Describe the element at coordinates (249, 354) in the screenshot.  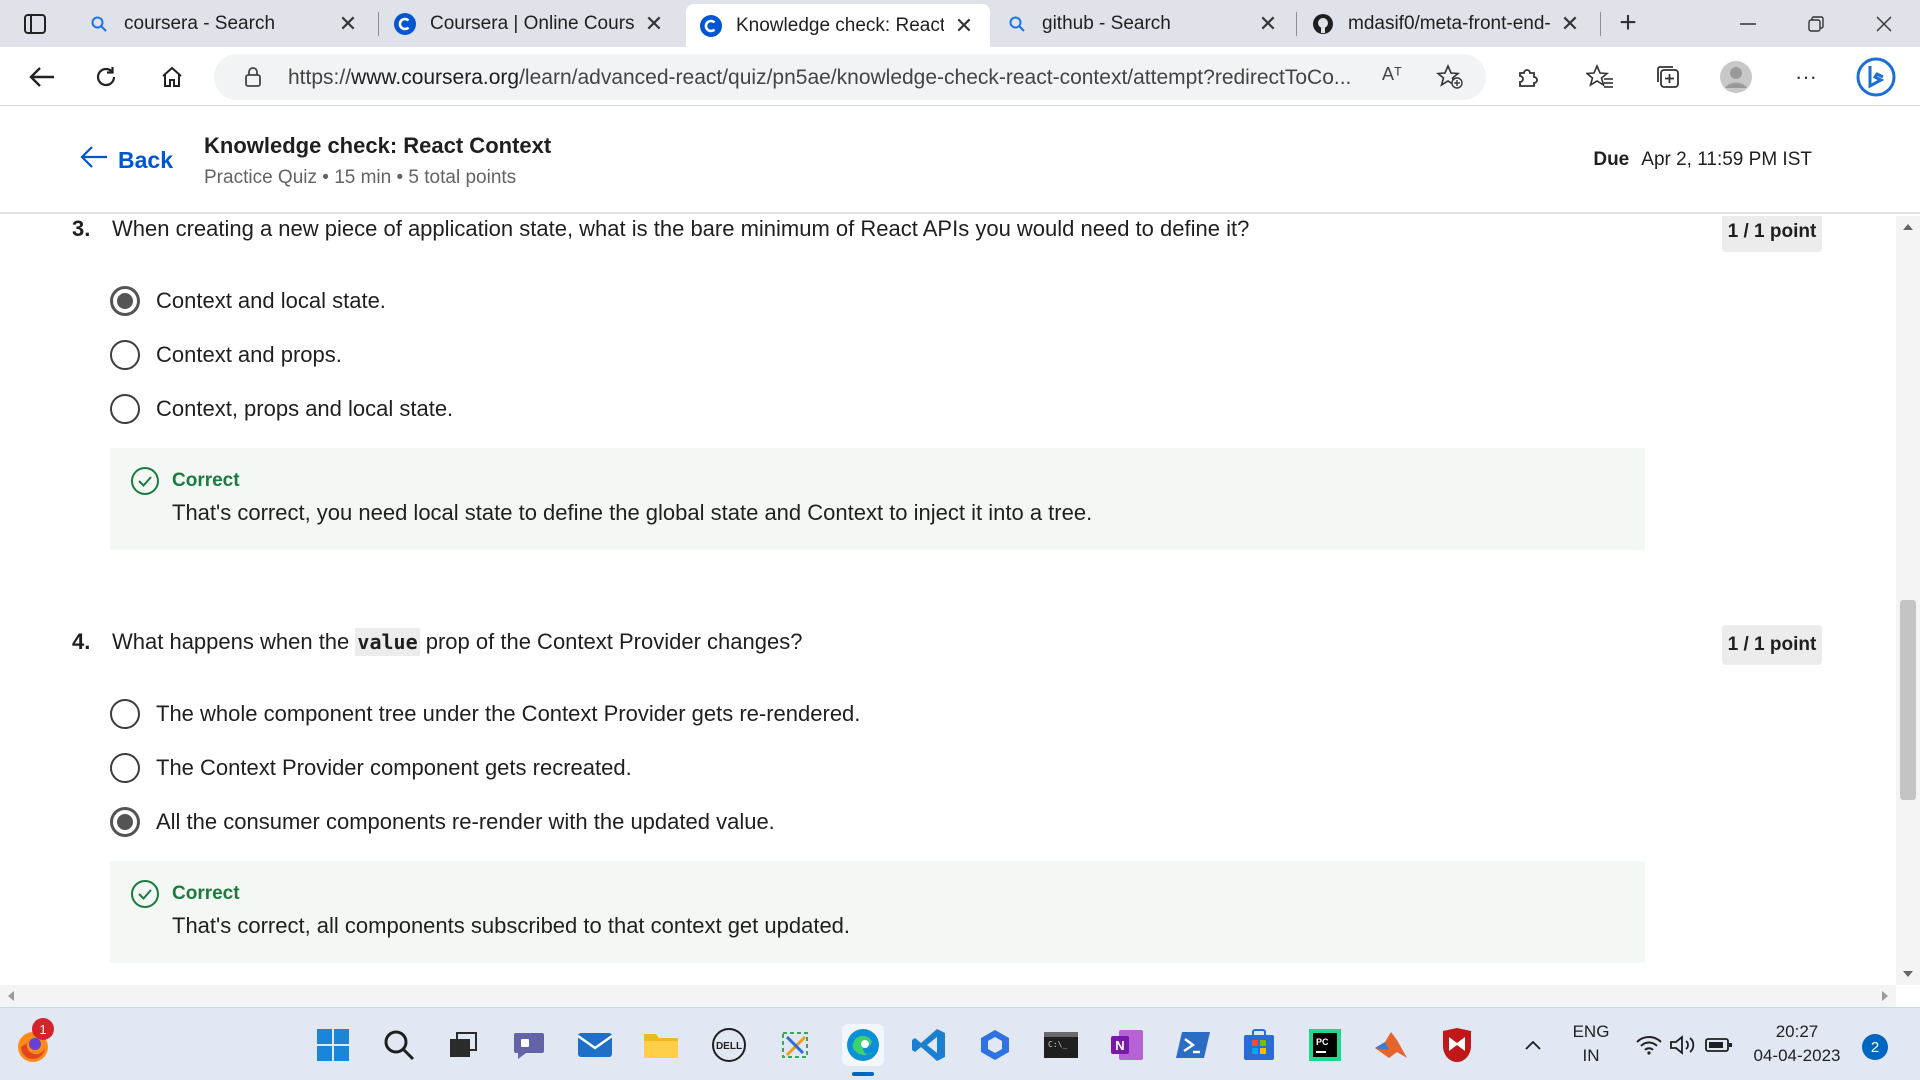
I see `option-label: Context and props.` at that location.